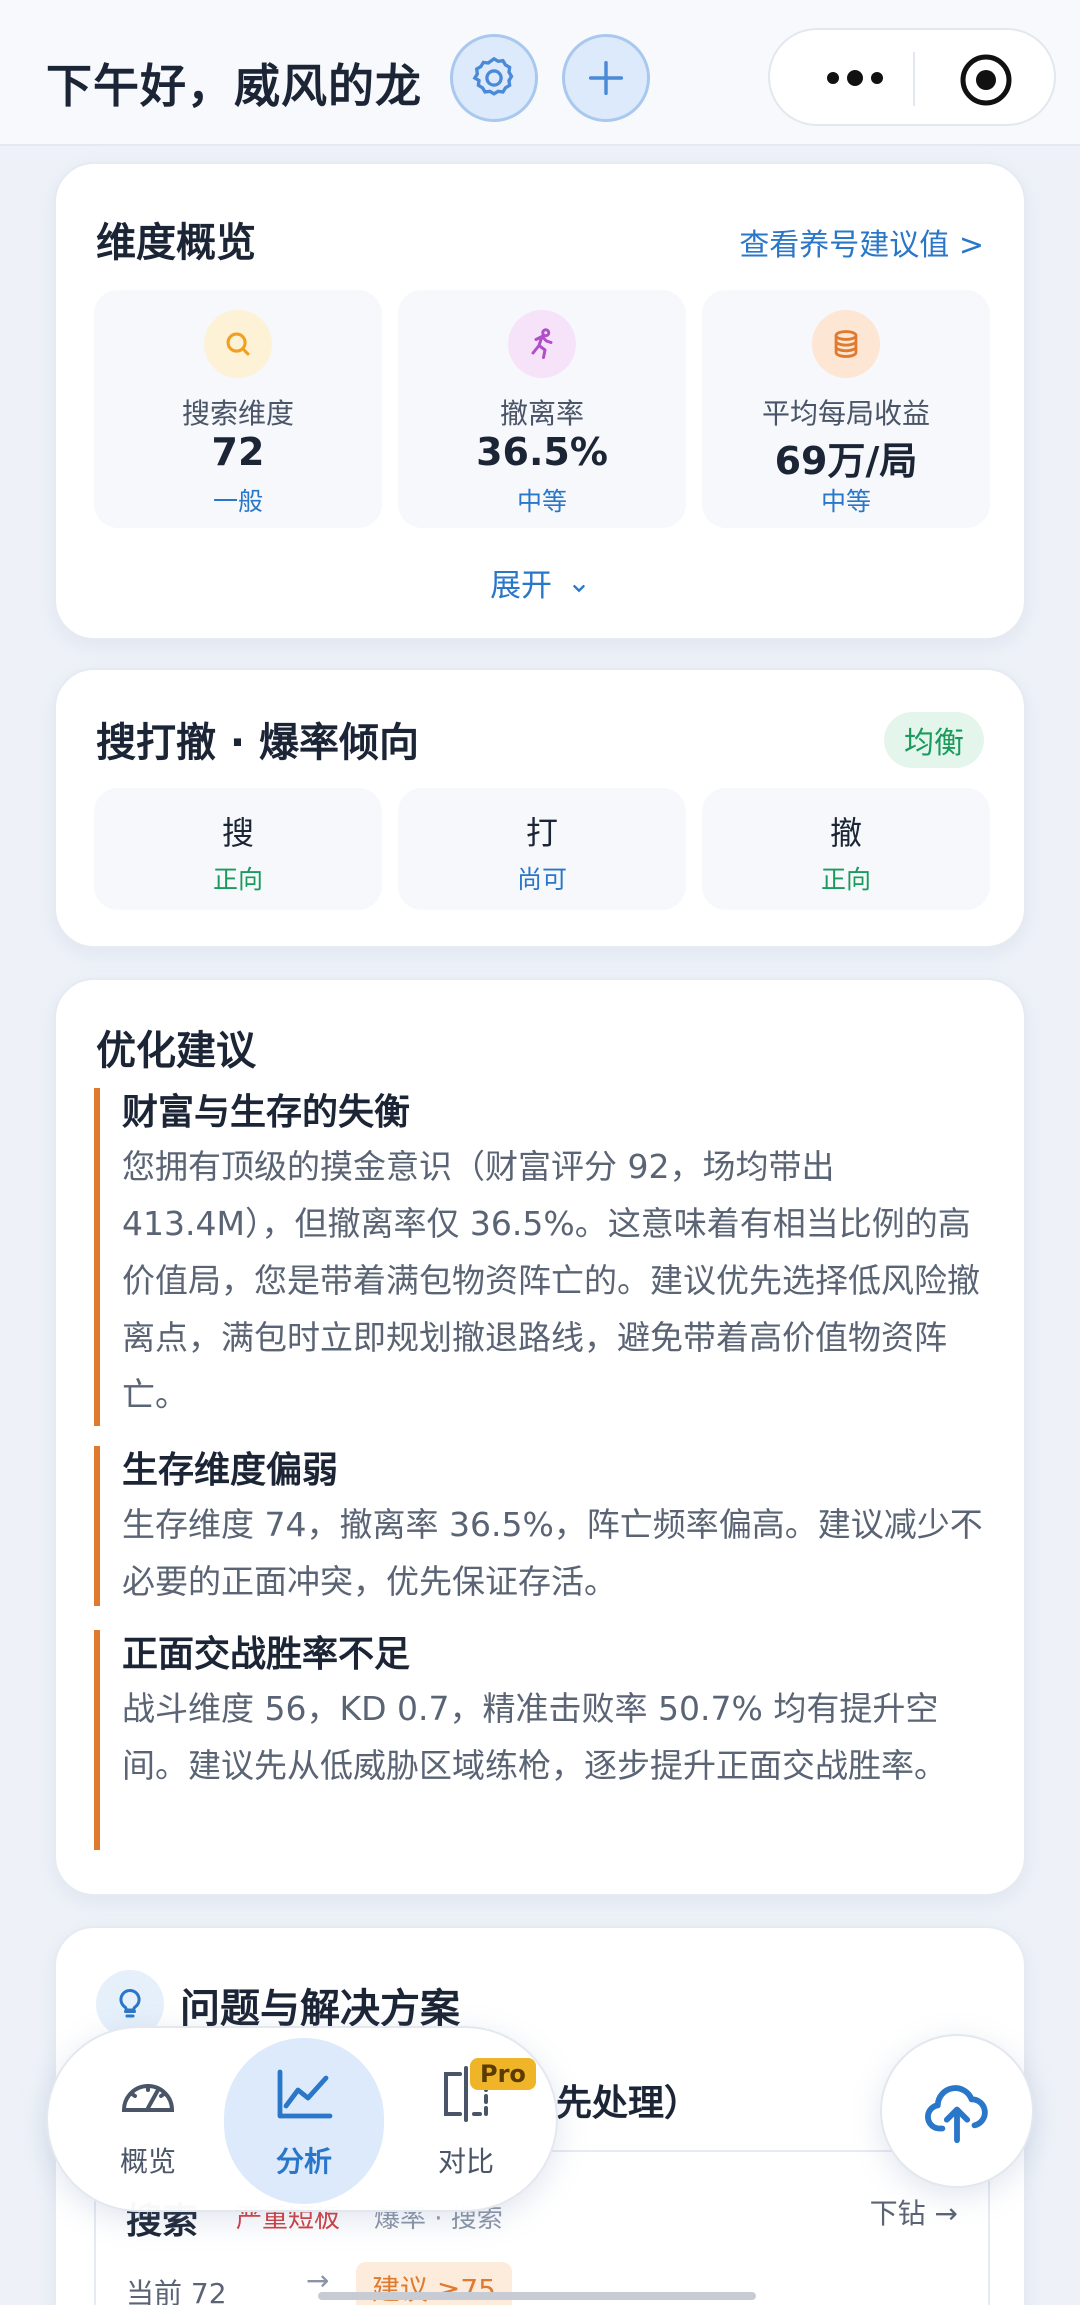 This screenshot has width=1080, height=2305. I want to click on tab-label: 分析, so click(303, 2161).